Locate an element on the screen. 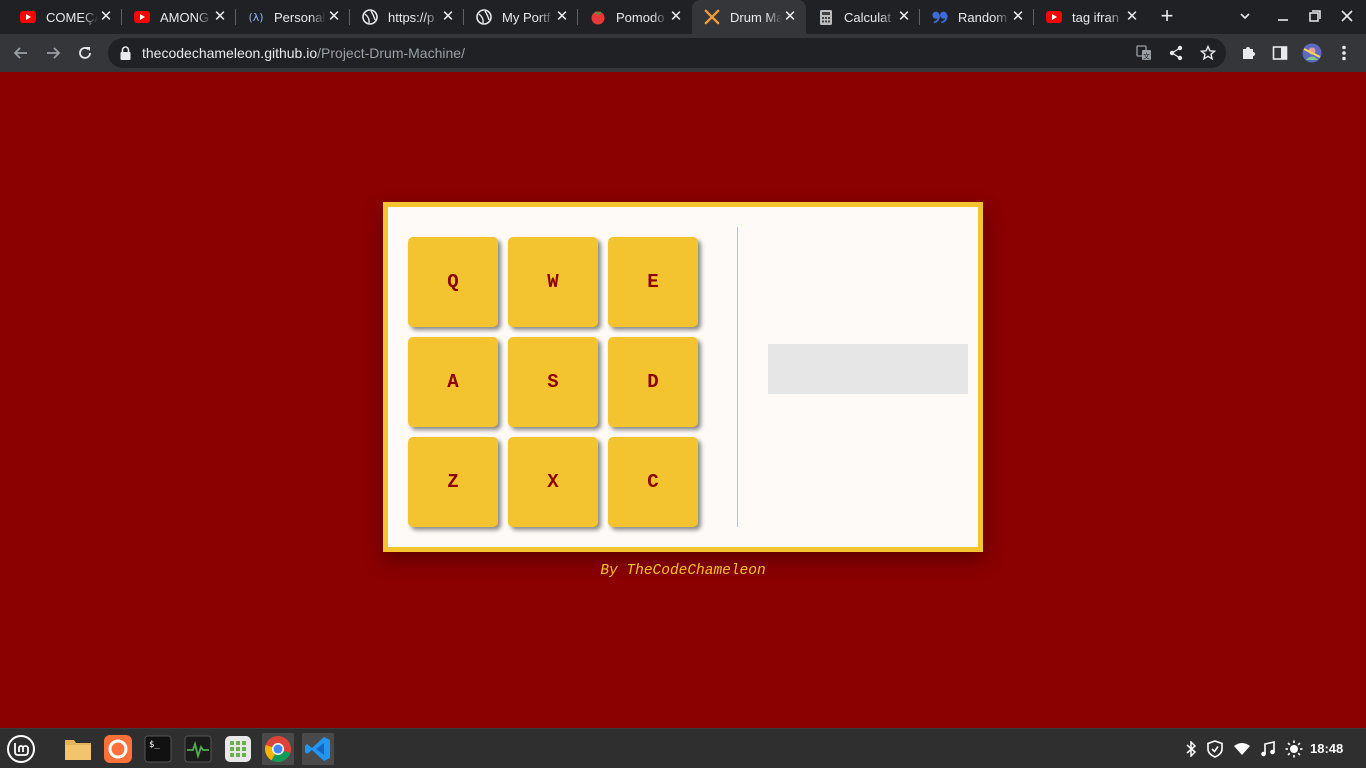 This screenshot has height=768, width=1366. tab-8: Random ✕ is located at coordinates (977, 17).